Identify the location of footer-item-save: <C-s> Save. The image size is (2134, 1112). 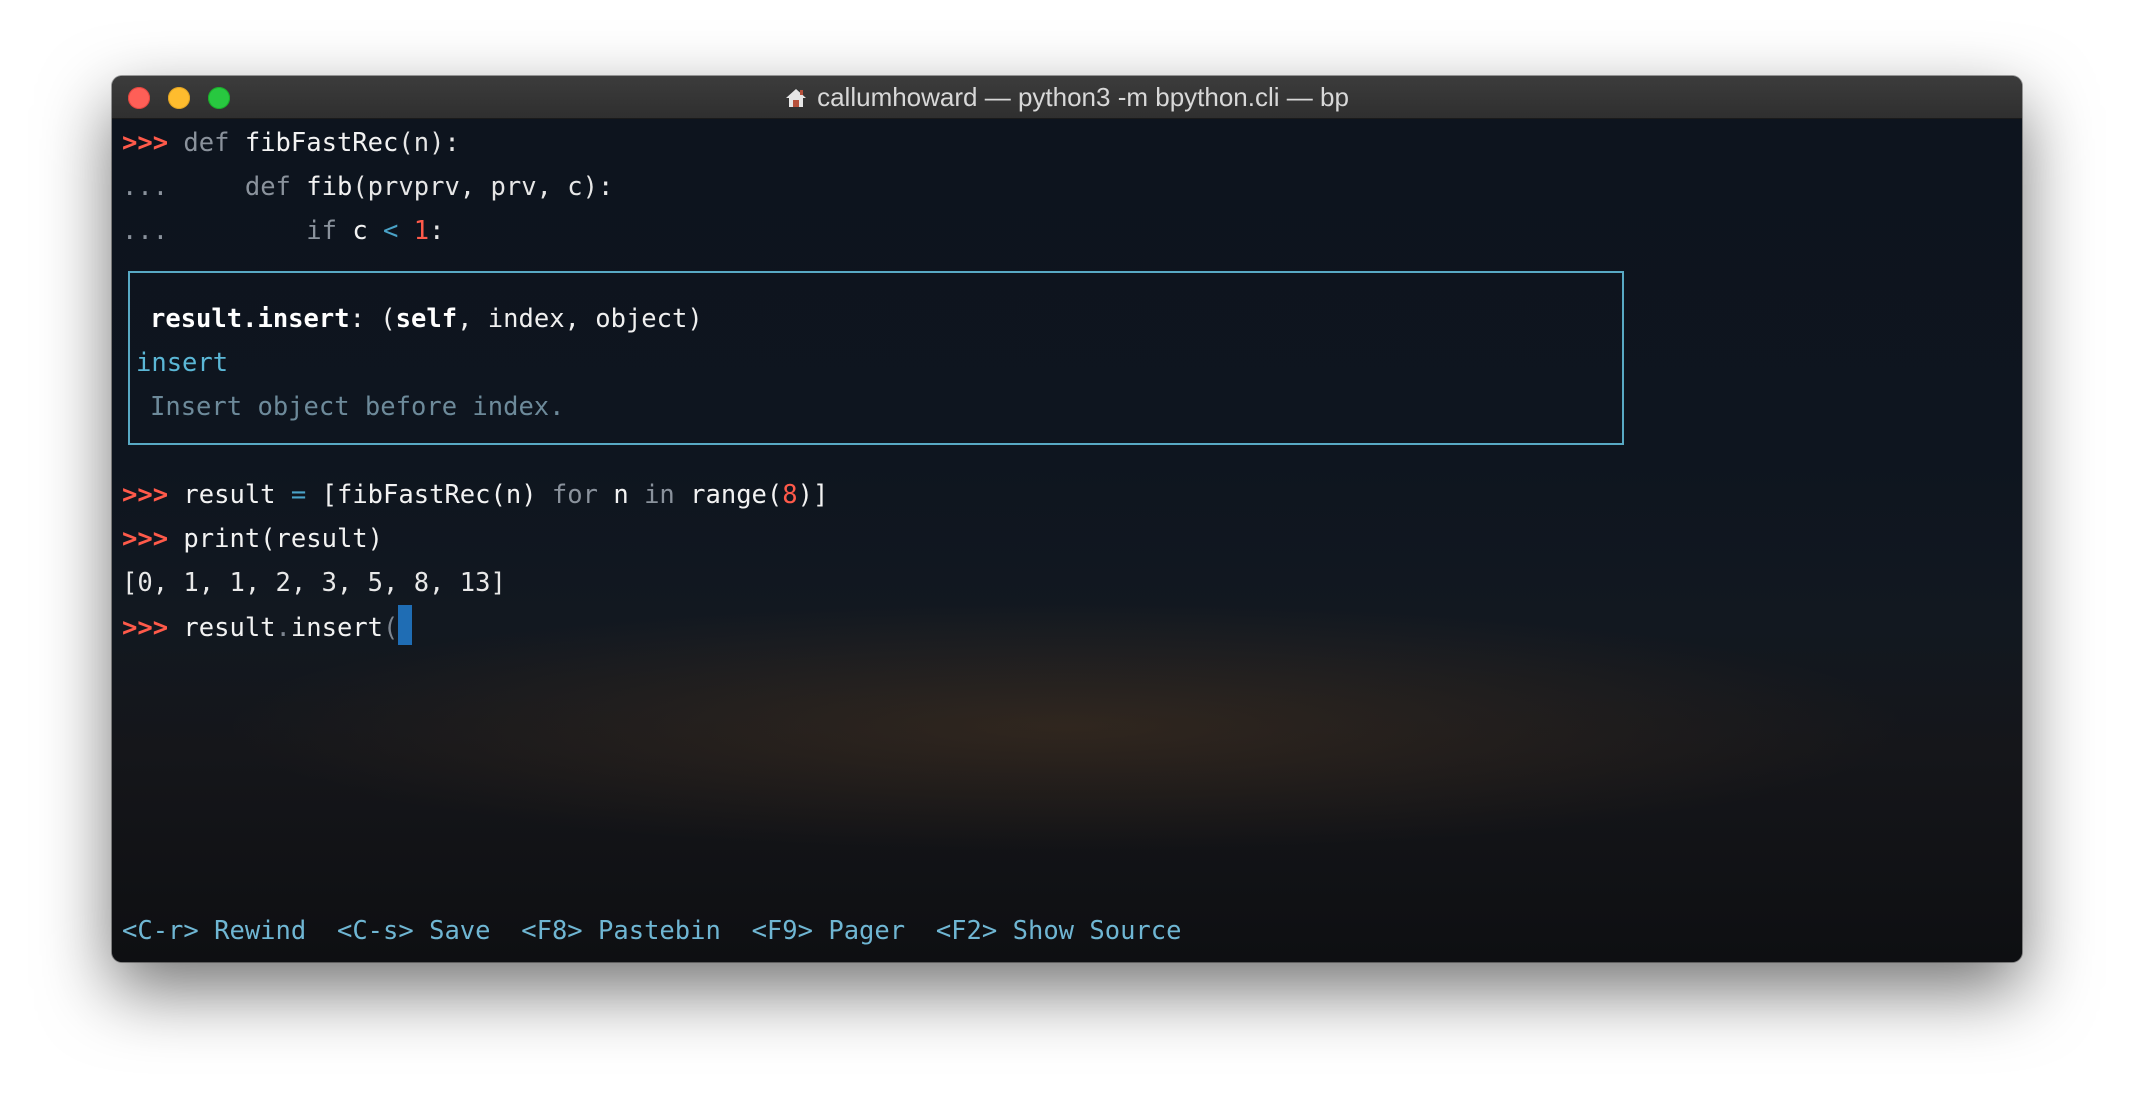
(414, 931).